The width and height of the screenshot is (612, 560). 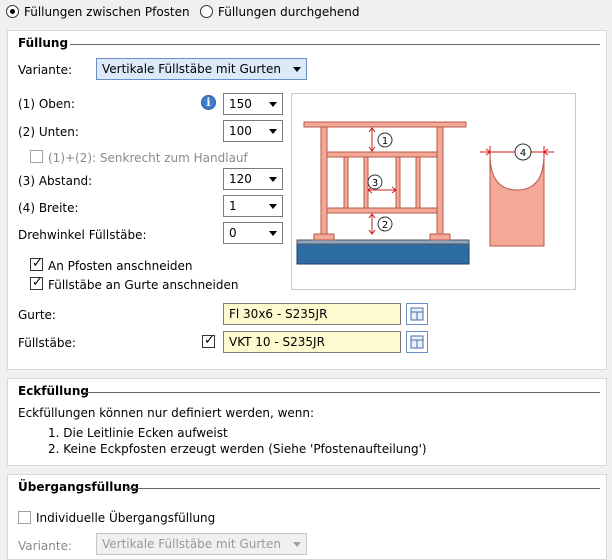 I want to click on oben-dropdown: 150, so click(x=253, y=104).